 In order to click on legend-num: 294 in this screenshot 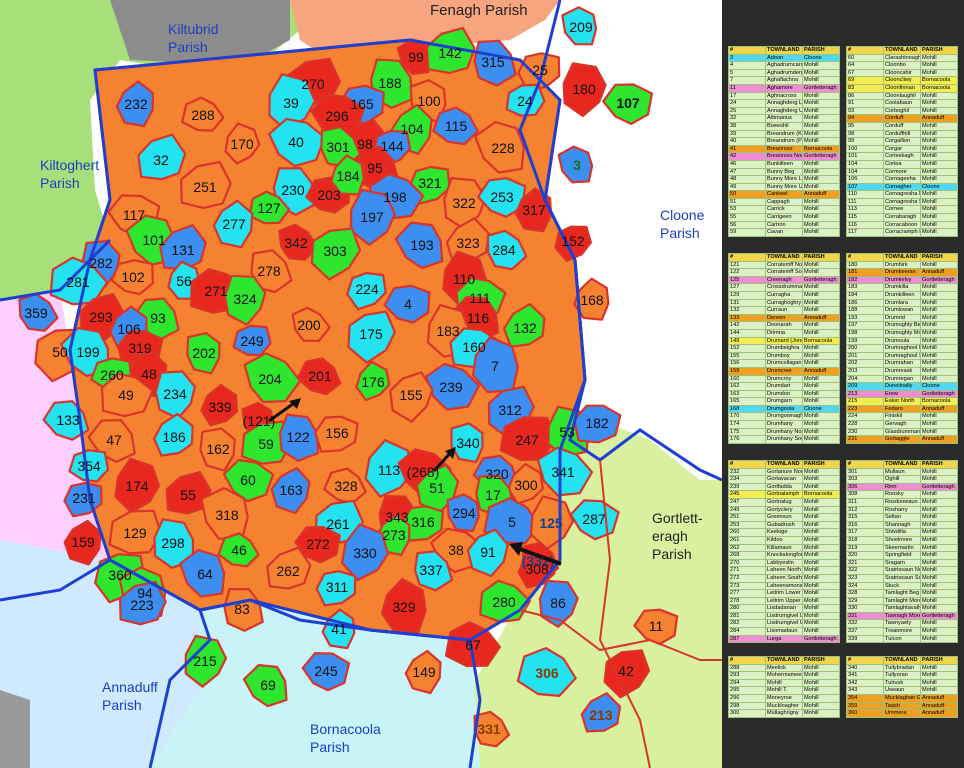, I will do `click(747, 683)`.